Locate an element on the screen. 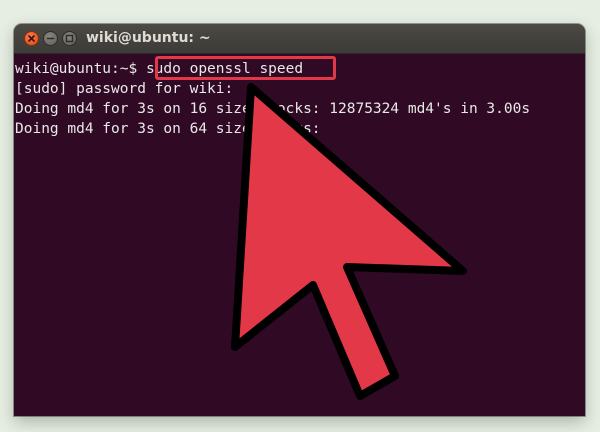 The image size is (600, 432). maximize-button is located at coordinates (69, 38).